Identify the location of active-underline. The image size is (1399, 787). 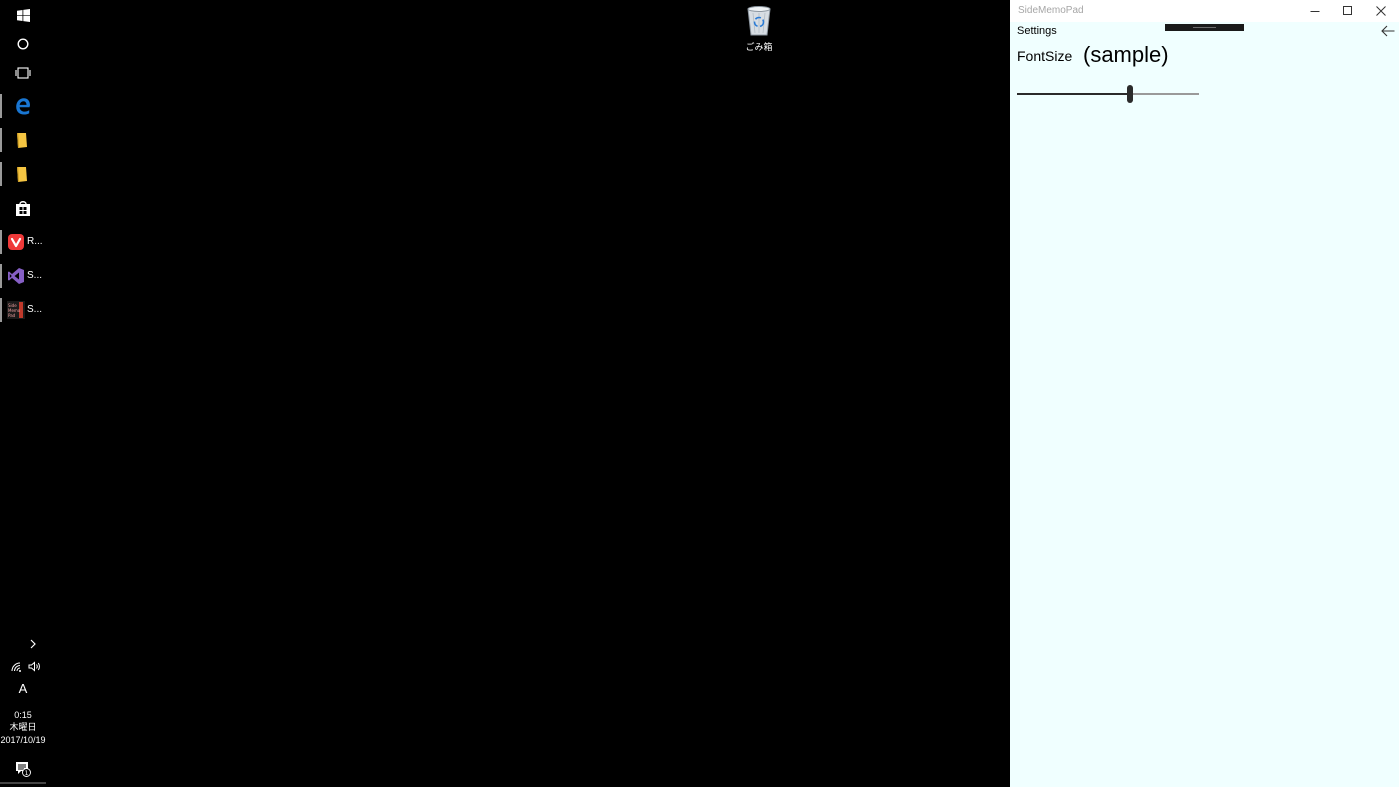
(23, 783).